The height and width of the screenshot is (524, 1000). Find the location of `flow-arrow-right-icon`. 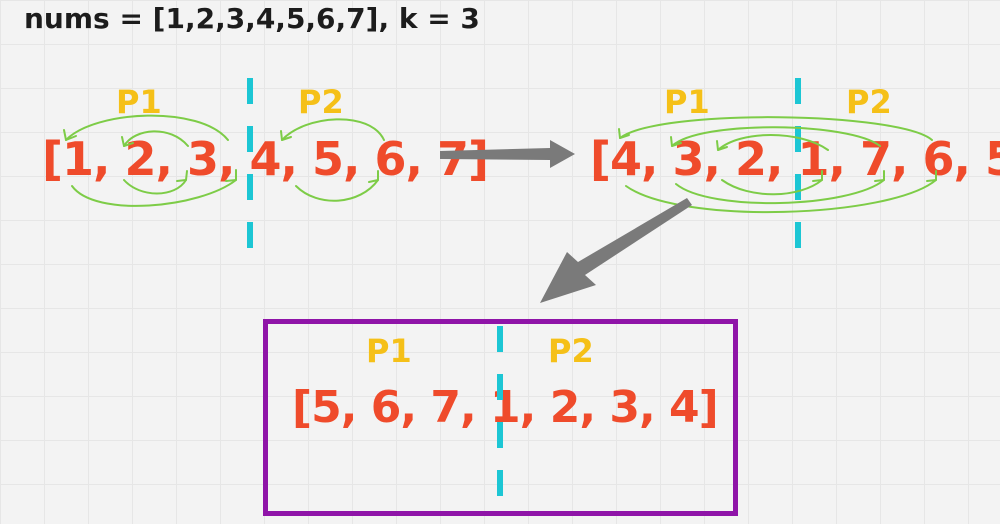

flow-arrow-right-icon is located at coordinates (507, 154).